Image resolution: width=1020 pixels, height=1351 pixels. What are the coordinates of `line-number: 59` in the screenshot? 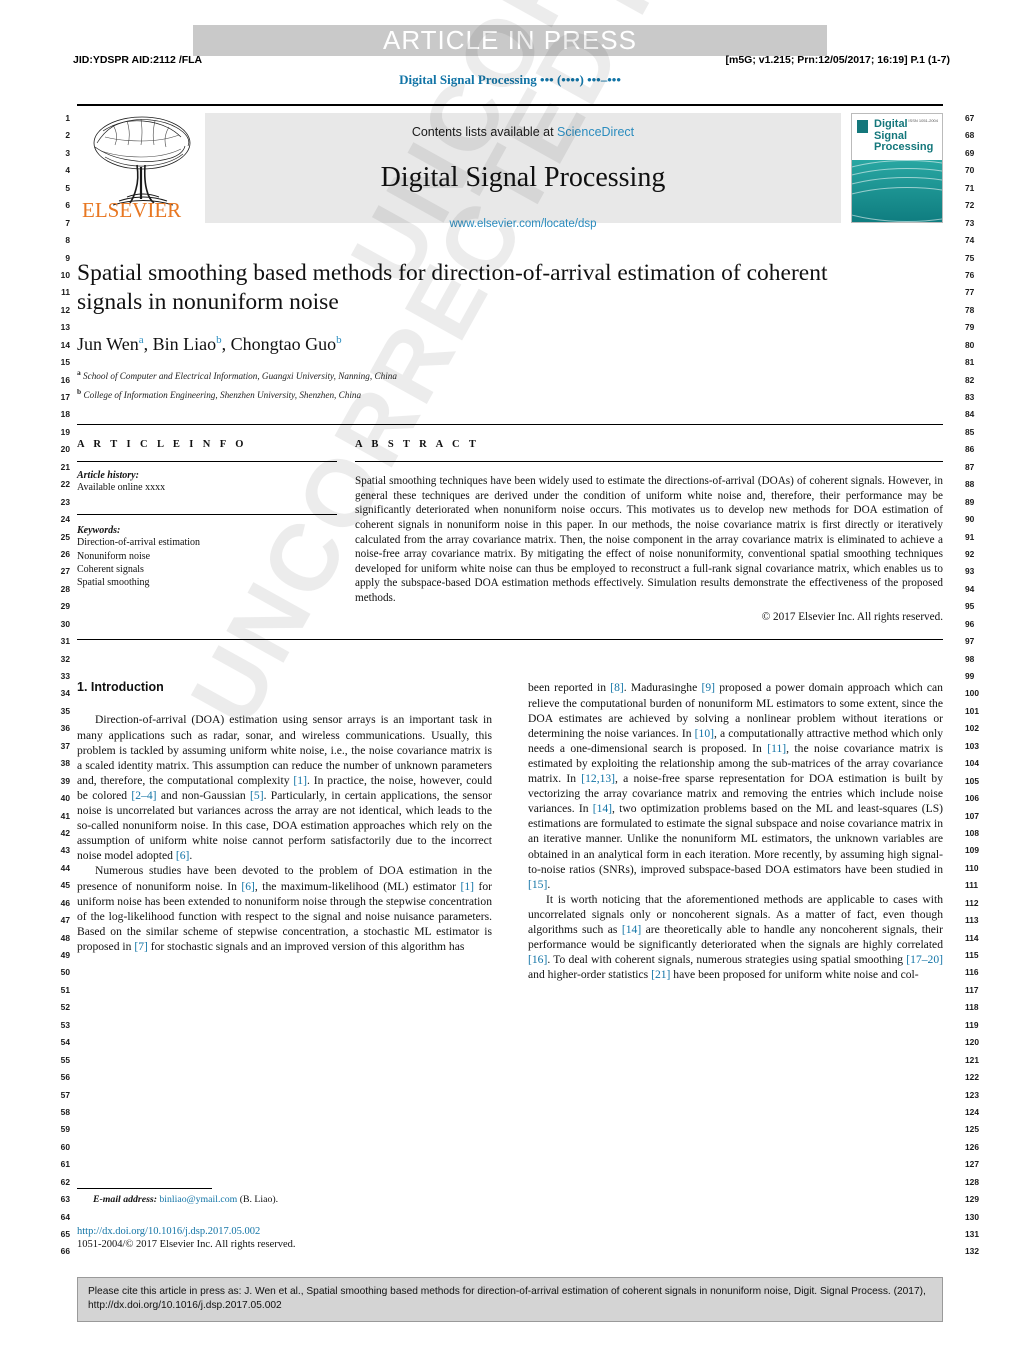 It's located at (65, 1129).